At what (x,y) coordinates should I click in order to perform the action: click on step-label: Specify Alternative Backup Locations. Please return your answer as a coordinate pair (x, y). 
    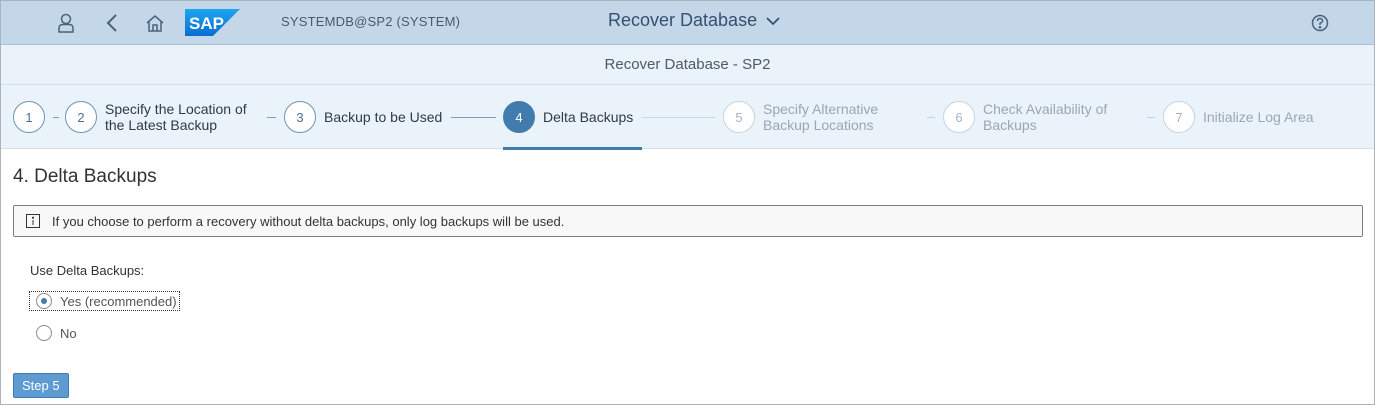
    Looking at the image, I should click on (821, 117).